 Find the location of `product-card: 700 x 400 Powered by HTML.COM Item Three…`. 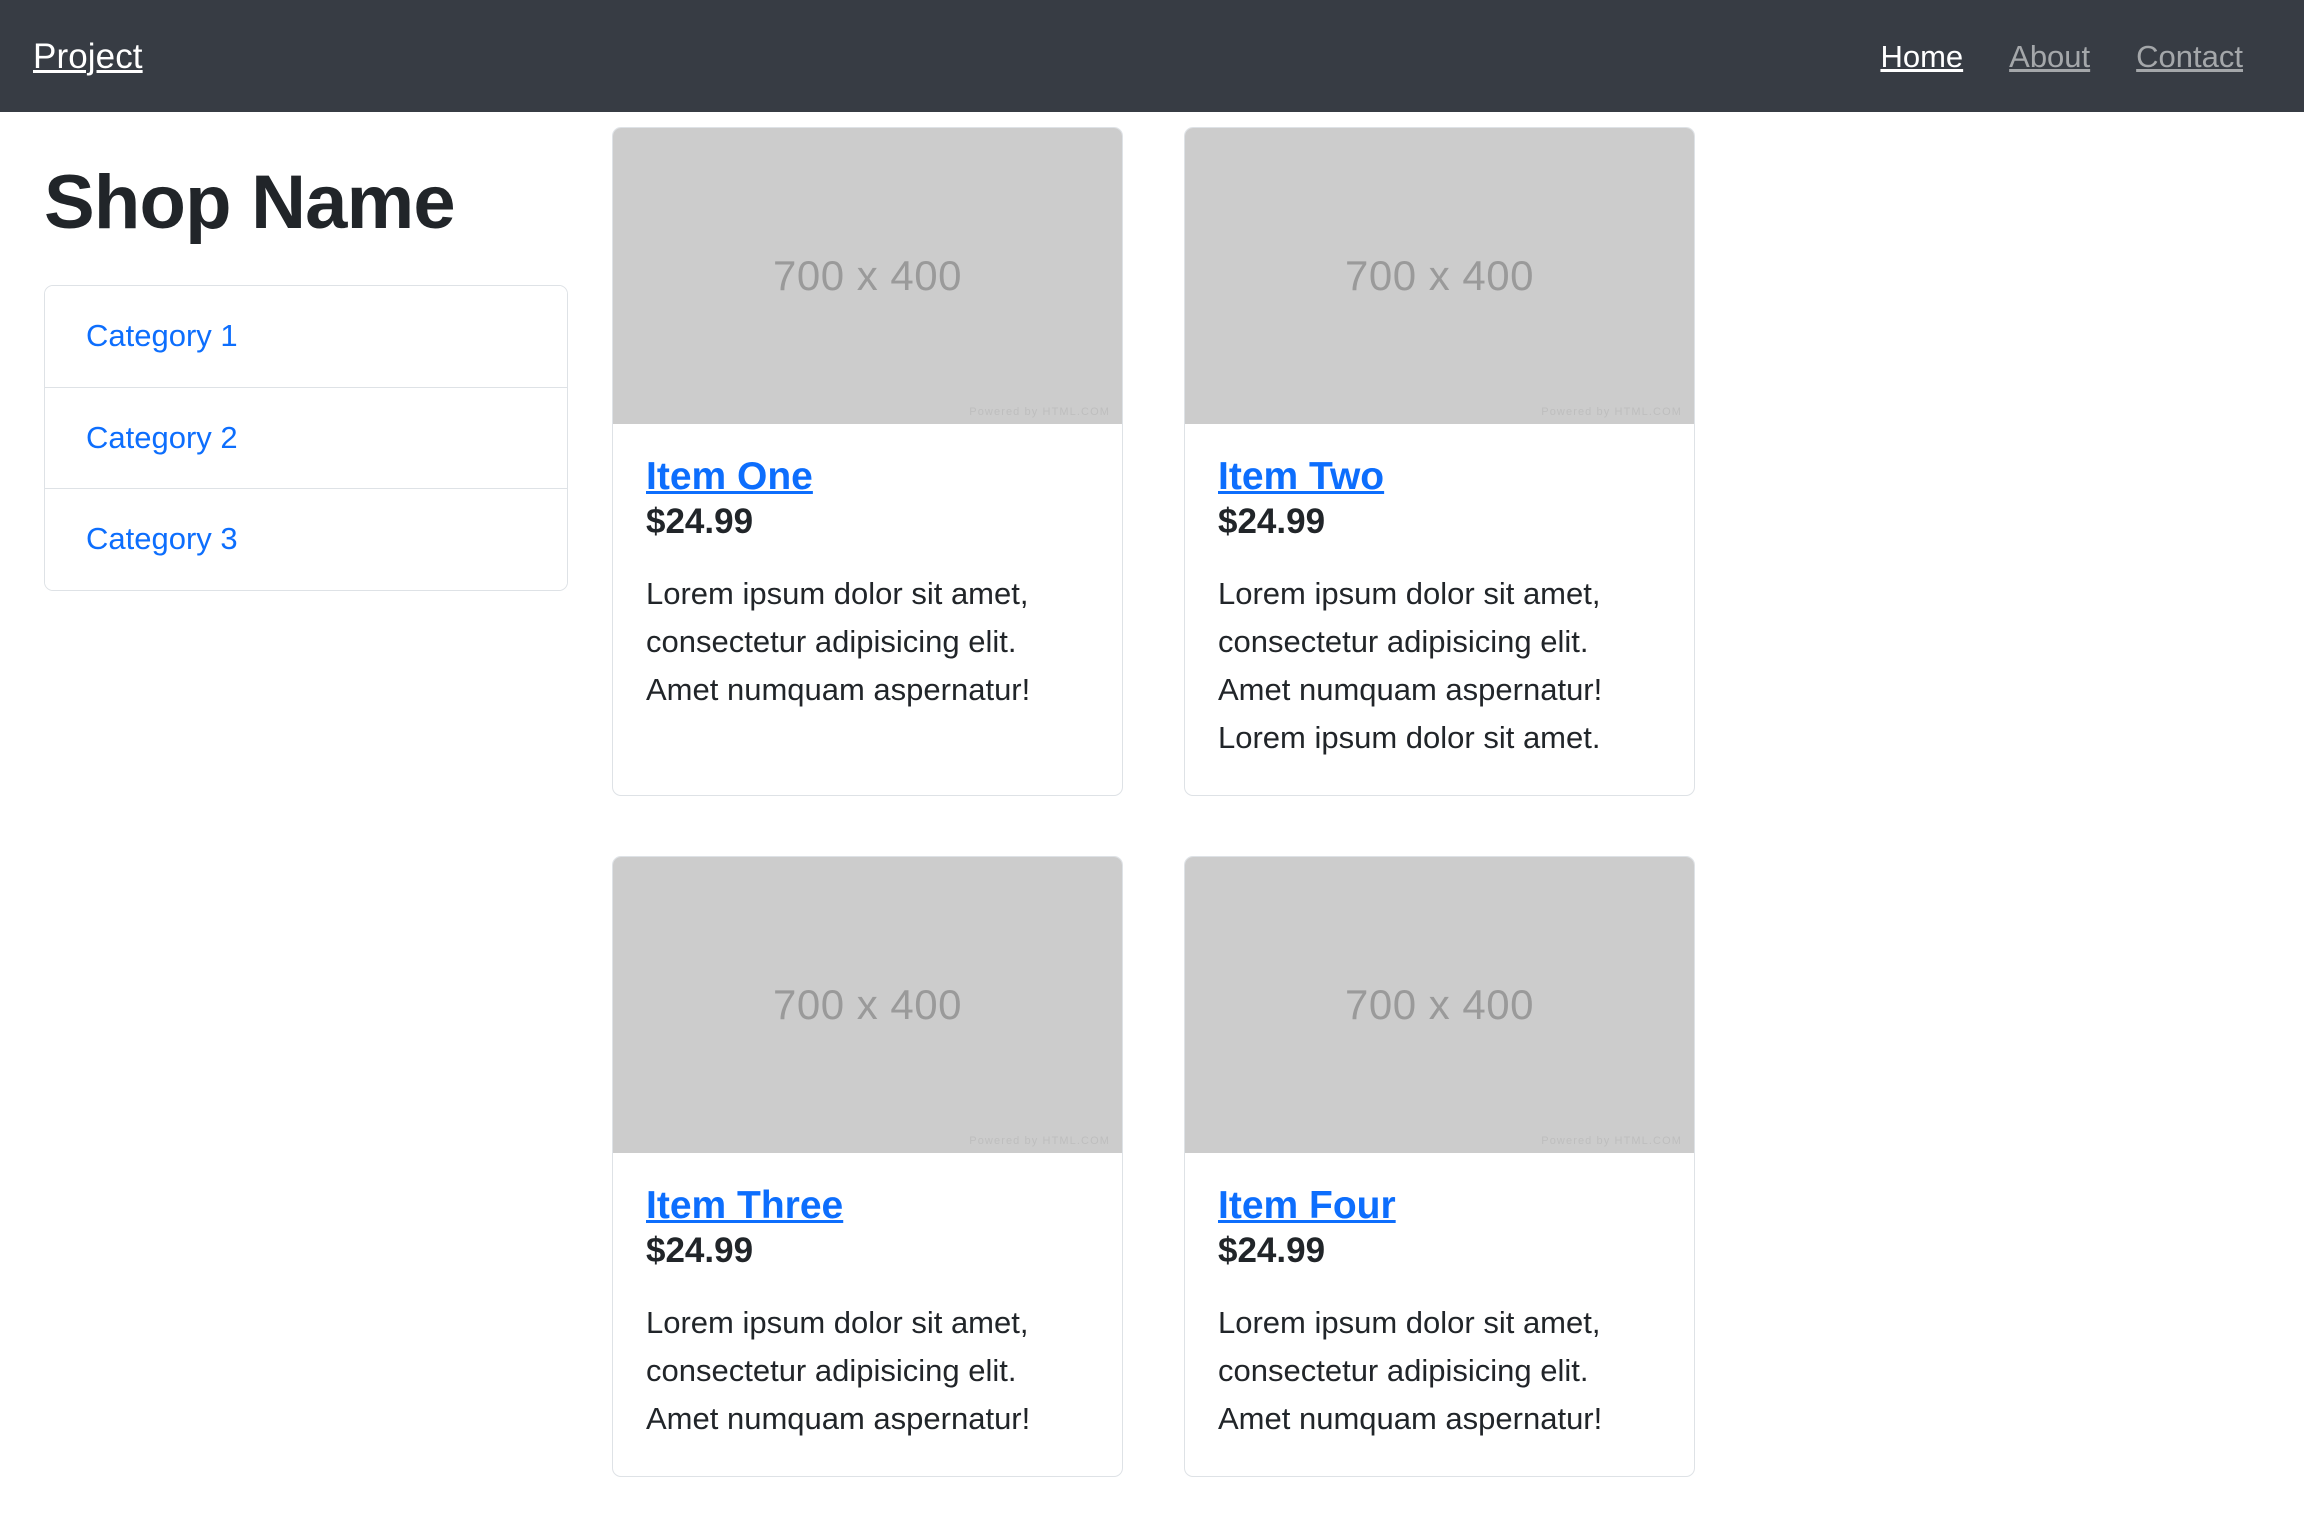

product-card: 700 x 400 Powered by HTML.COM Item Three… is located at coordinates (867, 1166).